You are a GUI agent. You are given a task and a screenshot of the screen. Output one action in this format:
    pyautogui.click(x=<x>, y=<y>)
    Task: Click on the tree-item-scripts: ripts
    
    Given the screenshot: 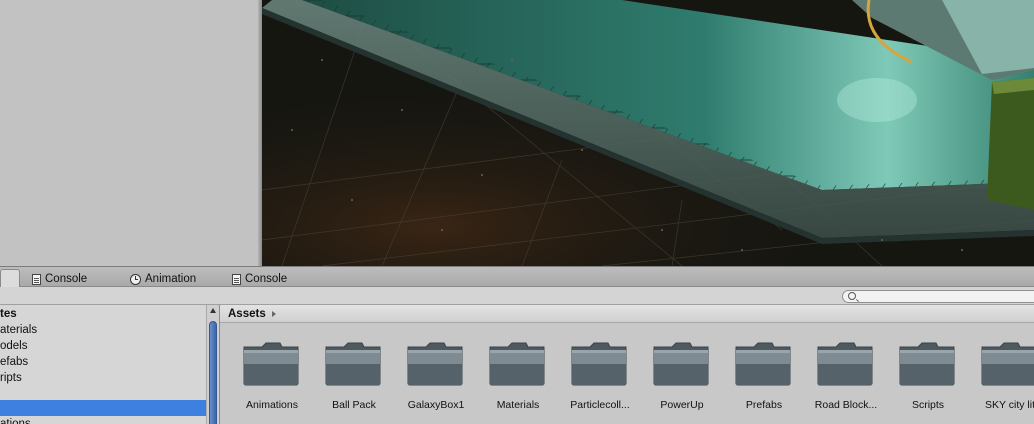 What is the action you would take?
    pyautogui.click(x=11, y=378)
    